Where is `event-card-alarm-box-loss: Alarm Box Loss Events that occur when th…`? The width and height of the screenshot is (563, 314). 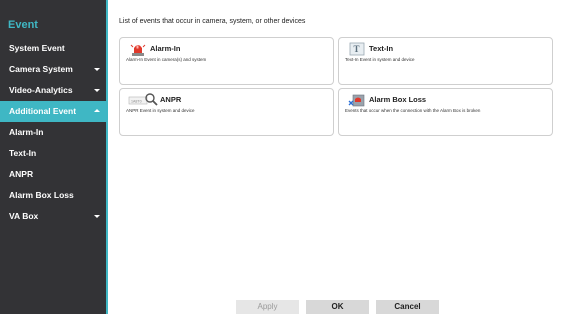 event-card-alarm-box-loss: Alarm Box Loss Events that occur when th… is located at coordinates (445, 112).